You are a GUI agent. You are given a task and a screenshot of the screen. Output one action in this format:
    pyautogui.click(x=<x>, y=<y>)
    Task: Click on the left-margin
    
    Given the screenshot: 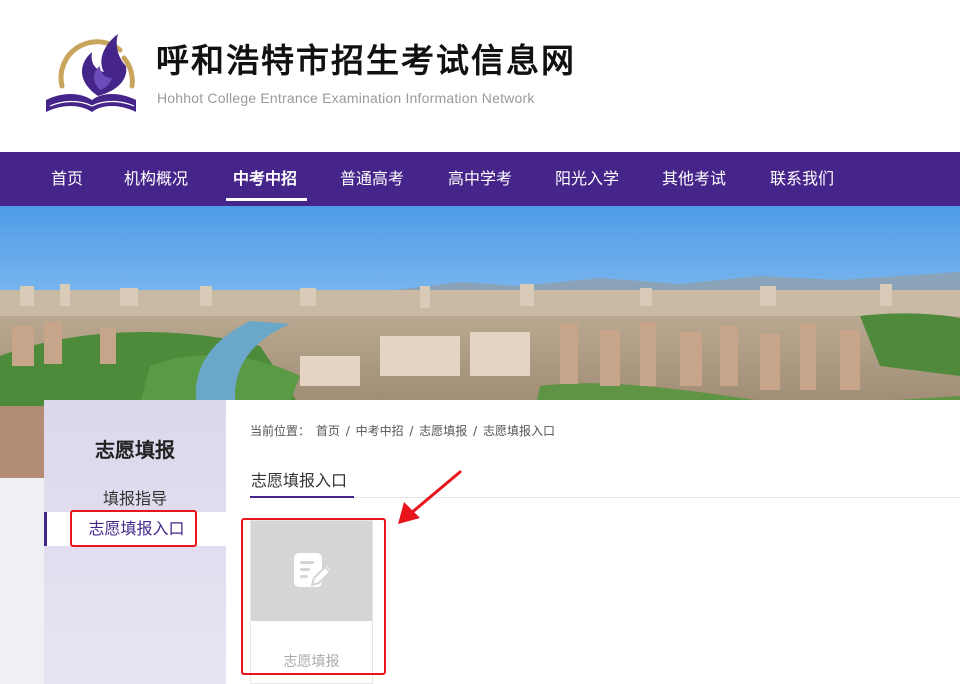 What is the action you would take?
    pyautogui.click(x=22, y=581)
    